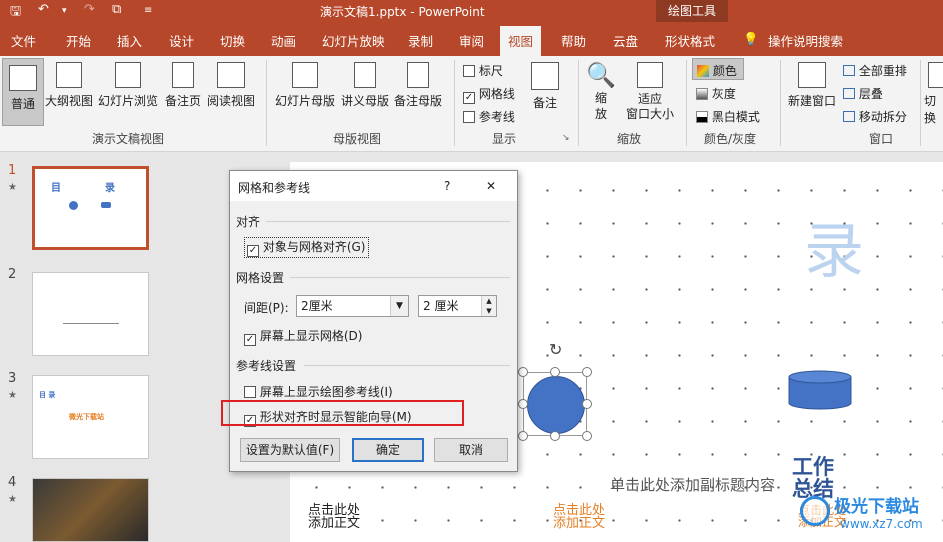 The height and width of the screenshot is (542, 943). Describe the element at coordinates (650, 92) in the screenshot. I see `fit-to-window-button: 适应 窗口大小` at that location.